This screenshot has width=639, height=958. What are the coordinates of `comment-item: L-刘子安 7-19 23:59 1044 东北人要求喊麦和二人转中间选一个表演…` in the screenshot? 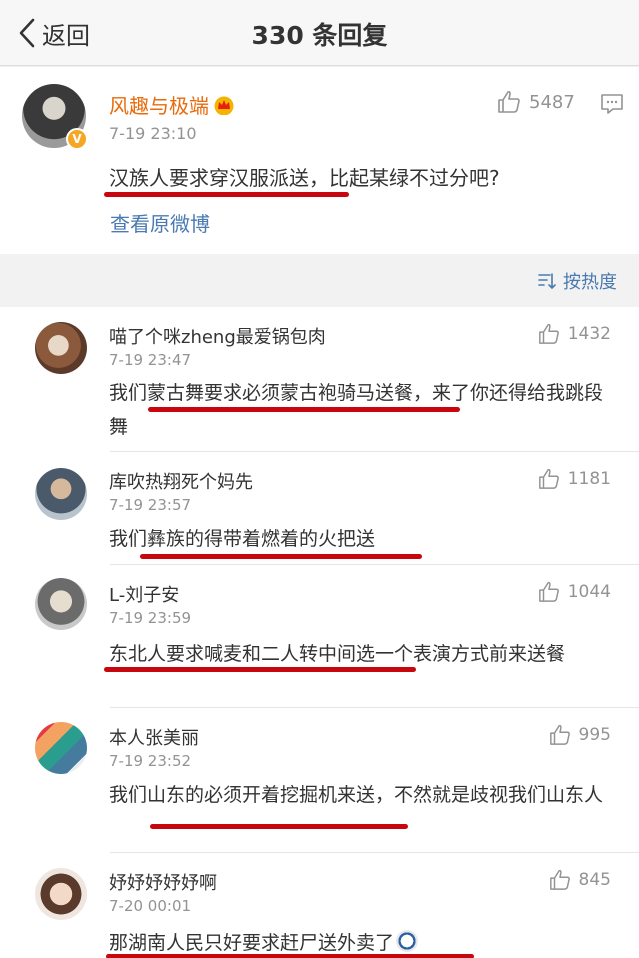 It's located at (319, 636).